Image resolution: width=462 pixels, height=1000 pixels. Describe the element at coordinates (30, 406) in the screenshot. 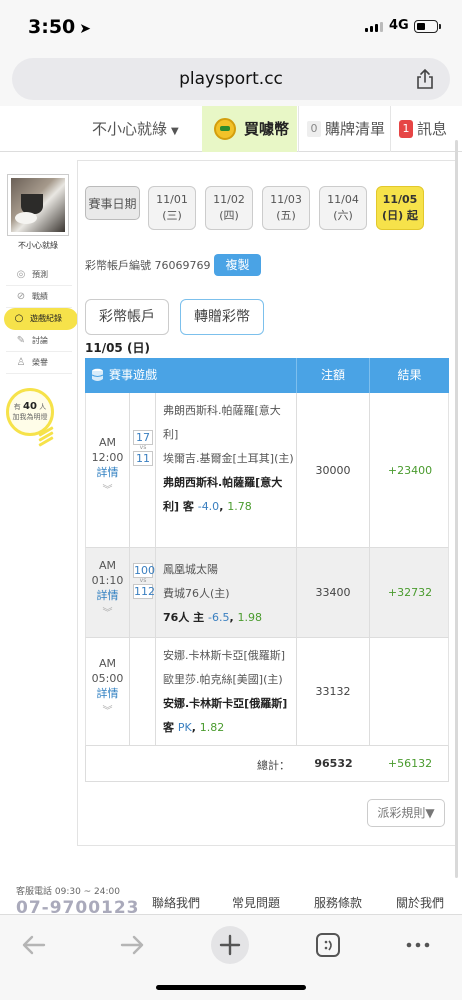

I see `fans-count: 40` at that location.